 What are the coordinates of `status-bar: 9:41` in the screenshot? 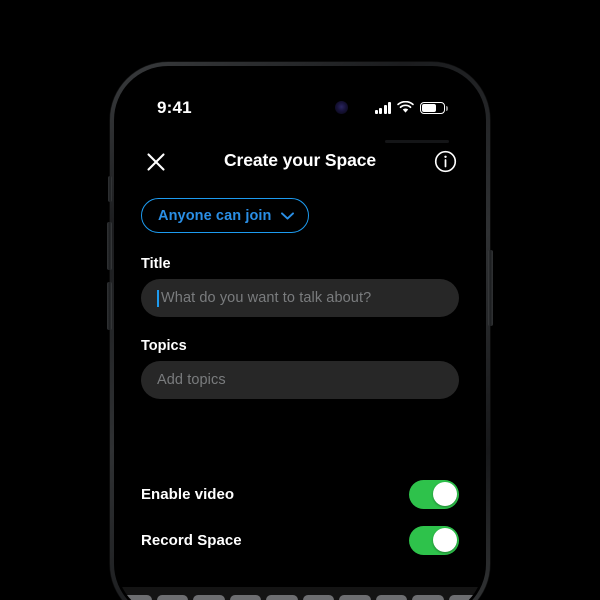 It's located at (300, 110).